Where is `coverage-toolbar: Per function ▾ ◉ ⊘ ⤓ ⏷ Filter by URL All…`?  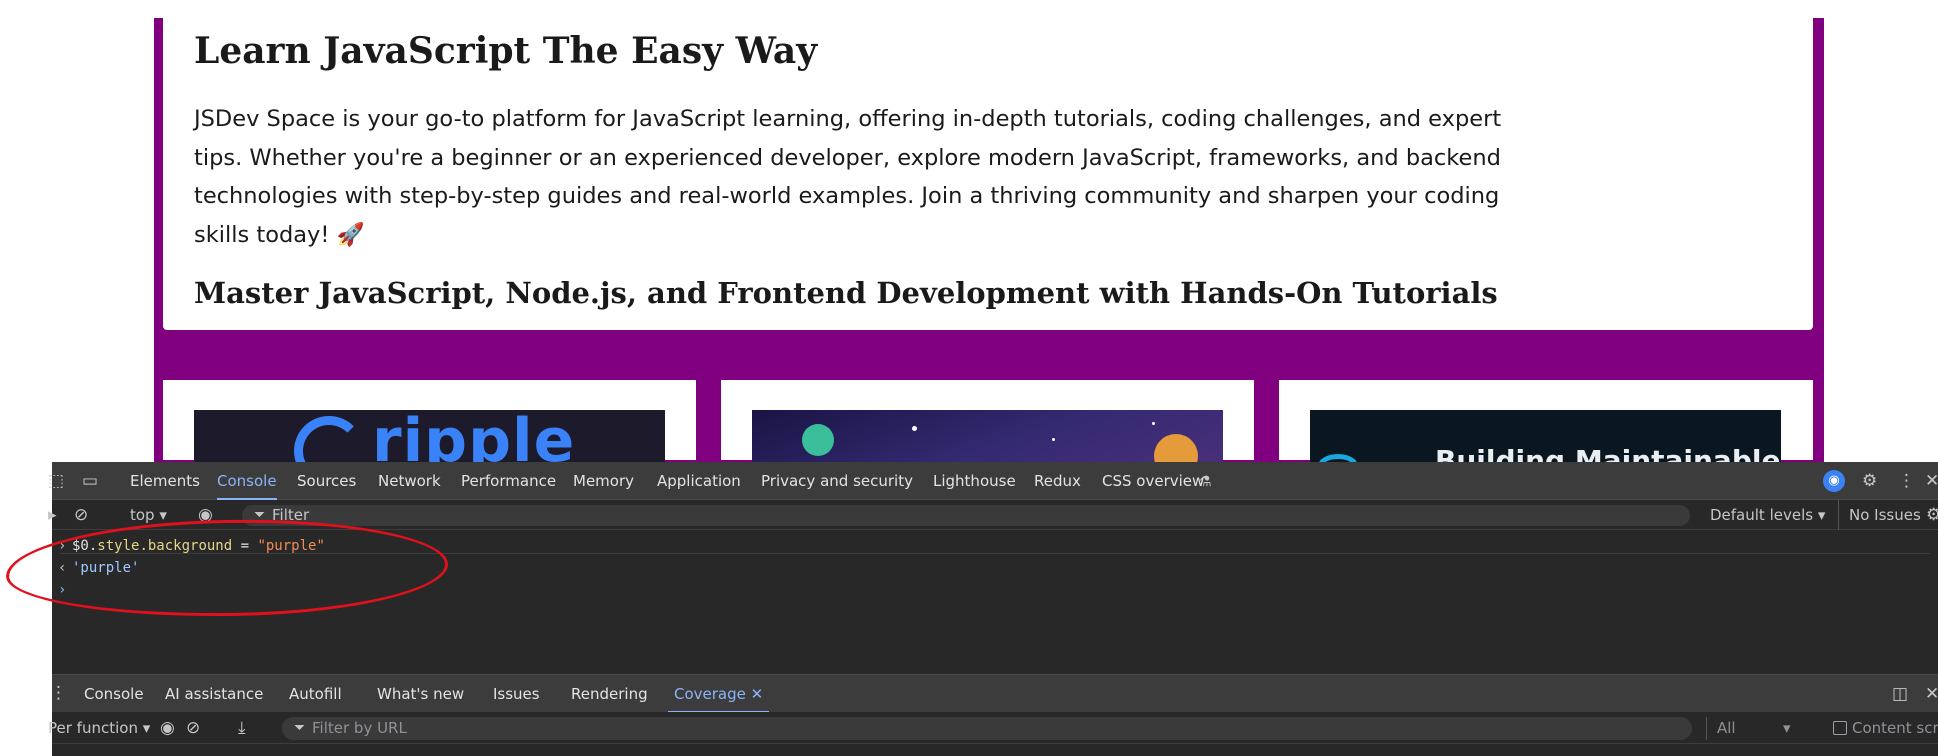 coverage-toolbar: Per function ▾ ◉ ⊘ ⤓ ⏷ Filter by URL All… is located at coordinates (993, 728).